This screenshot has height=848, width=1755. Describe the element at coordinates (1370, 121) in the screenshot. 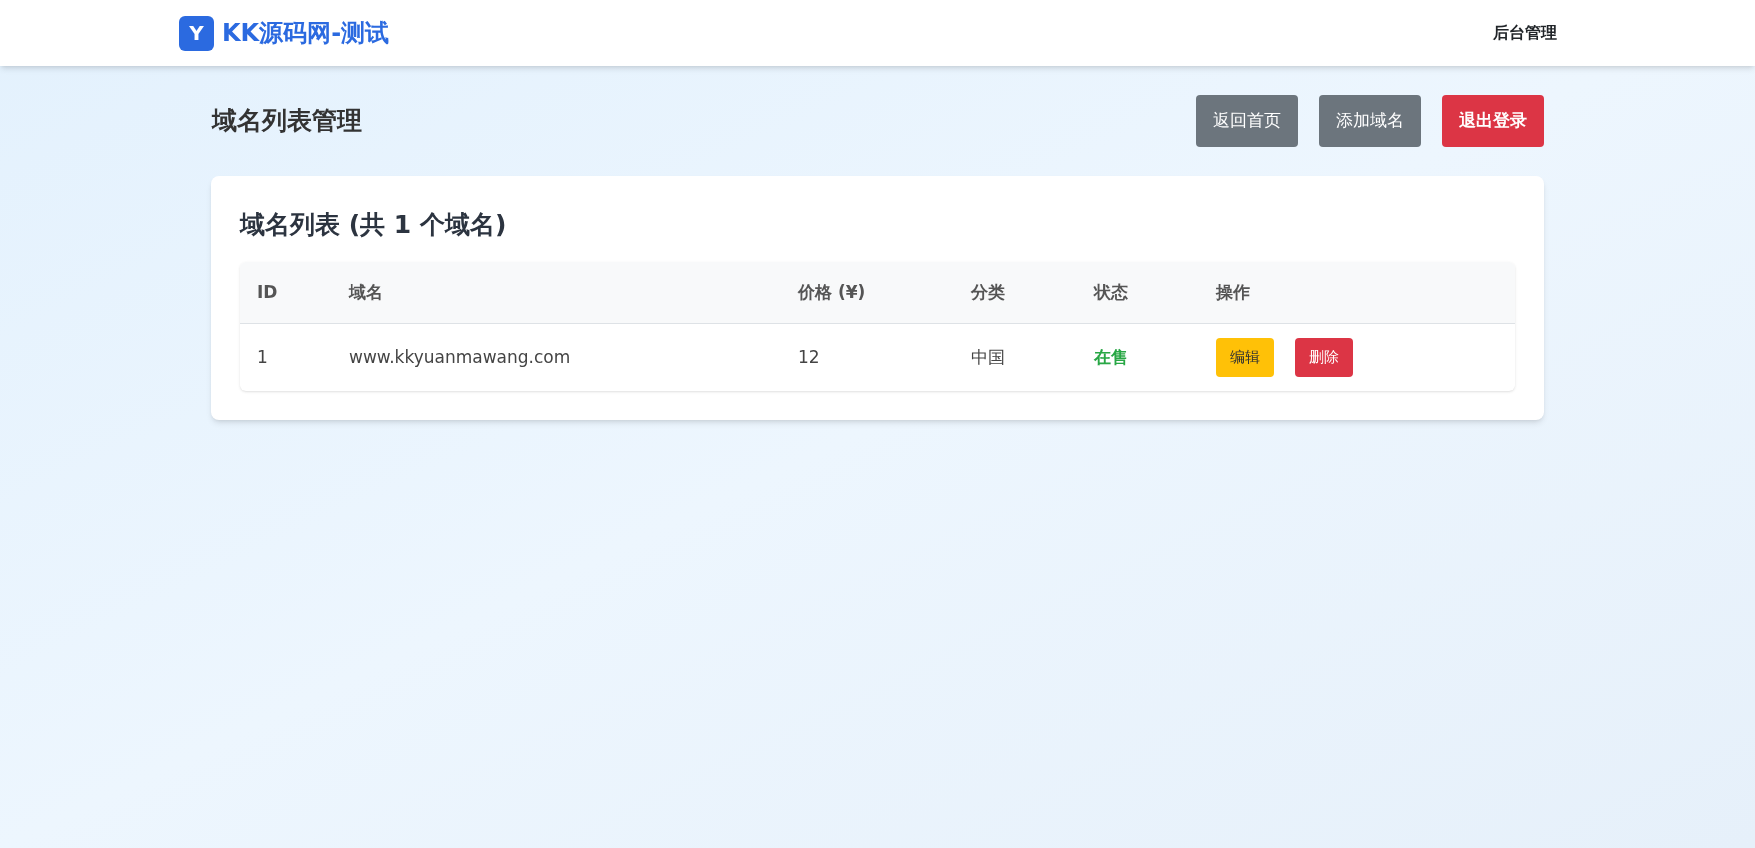

I see `page-button: 添加域名` at that location.